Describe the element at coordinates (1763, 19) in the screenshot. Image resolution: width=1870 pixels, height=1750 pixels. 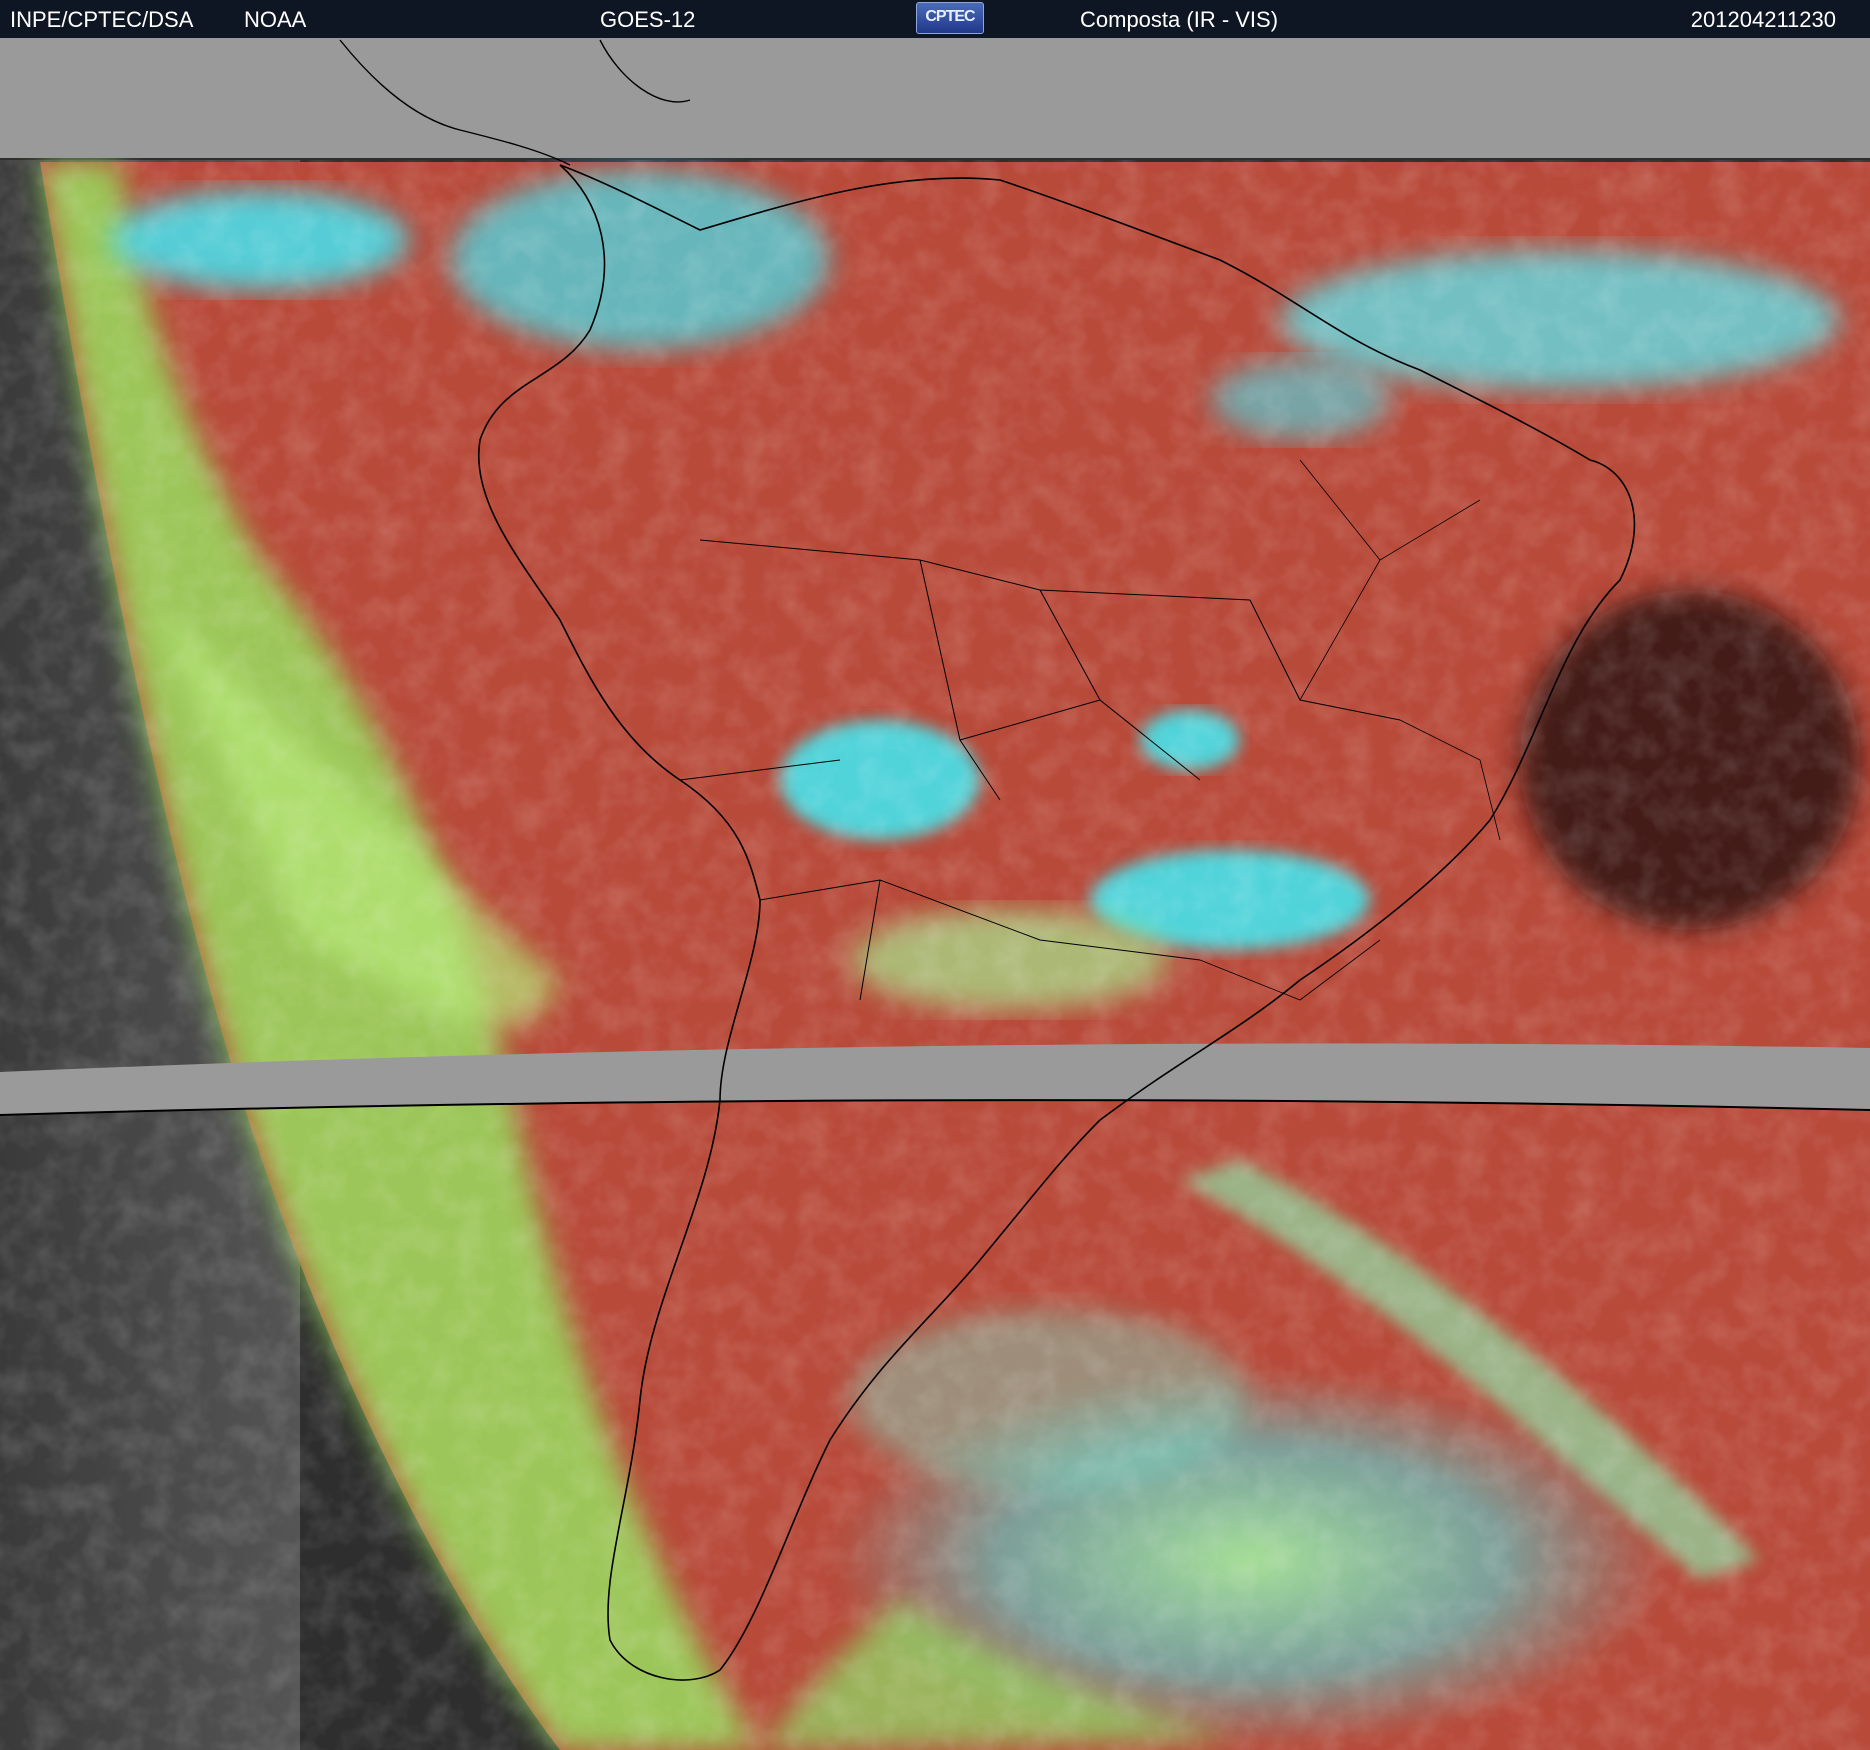
I see `timestamp-label: 201204211230` at that location.